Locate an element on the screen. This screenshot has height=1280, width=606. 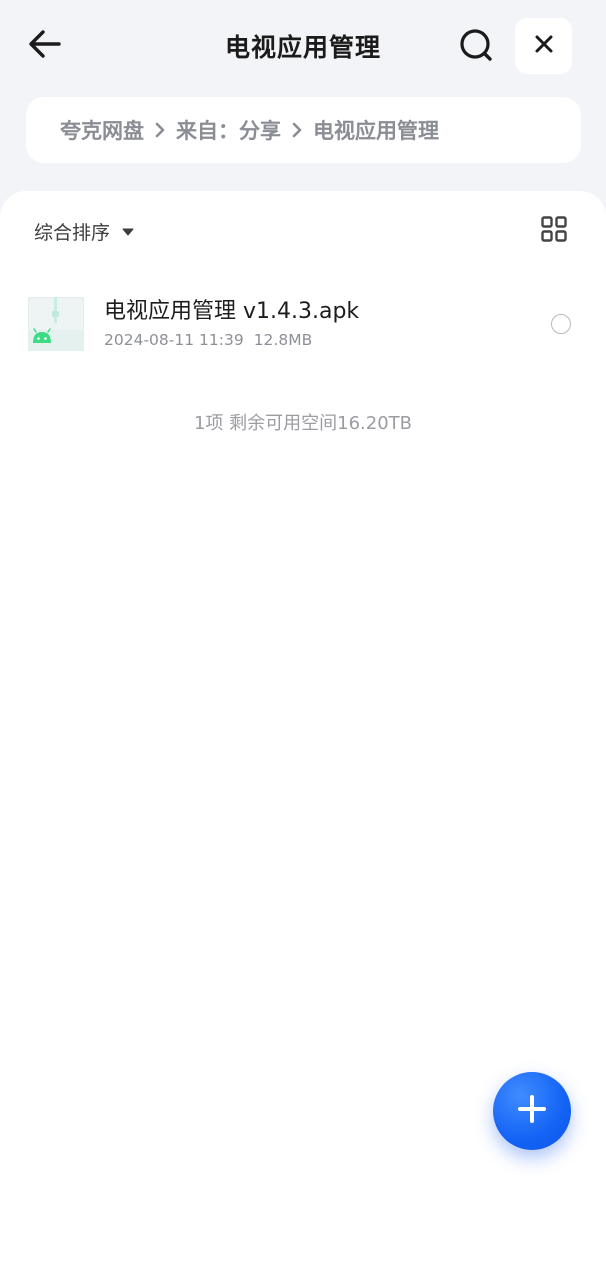
file-size: 12.8MB is located at coordinates (283, 340).